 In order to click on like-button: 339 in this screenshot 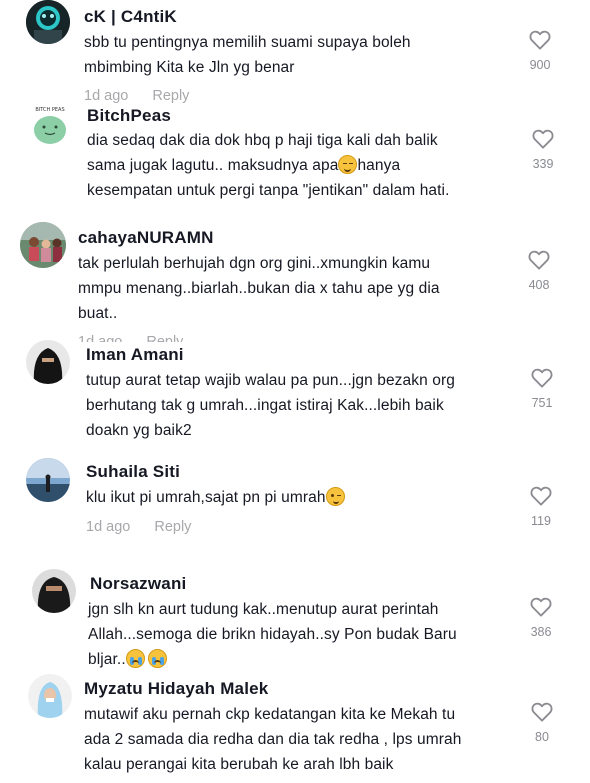, I will do `click(543, 150)`.